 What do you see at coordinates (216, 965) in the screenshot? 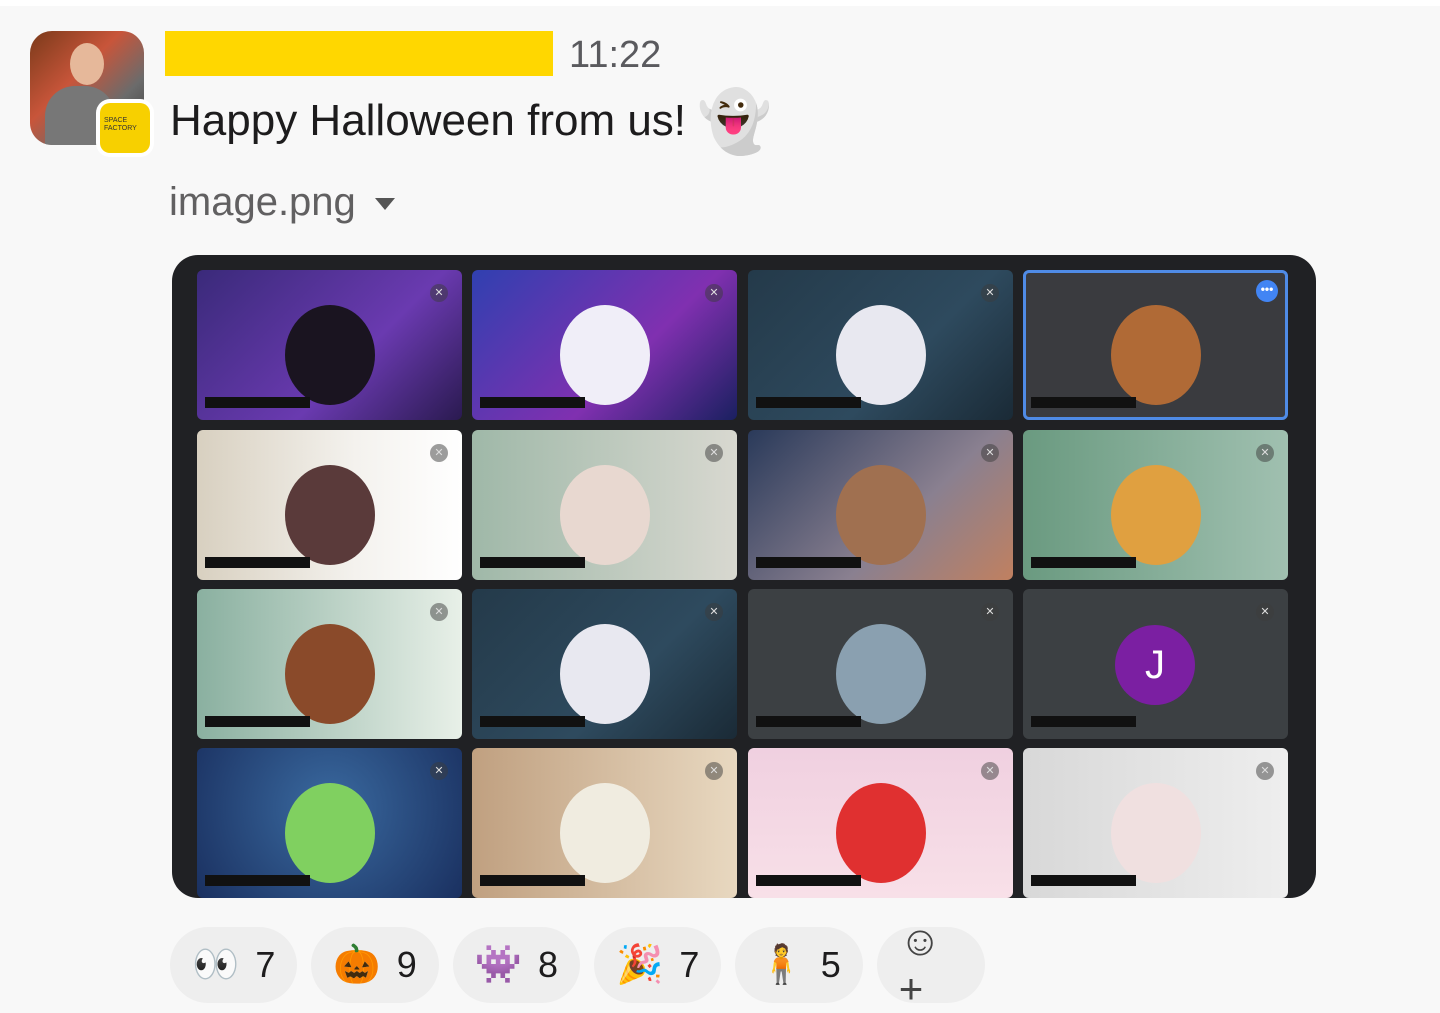
I see `reaction-emoji-icon: 👀` at bounding box center [216, 965].